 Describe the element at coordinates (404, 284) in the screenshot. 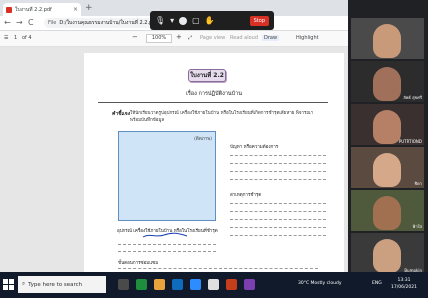

I see `clock: 13:31 17/06/2021` at that location.